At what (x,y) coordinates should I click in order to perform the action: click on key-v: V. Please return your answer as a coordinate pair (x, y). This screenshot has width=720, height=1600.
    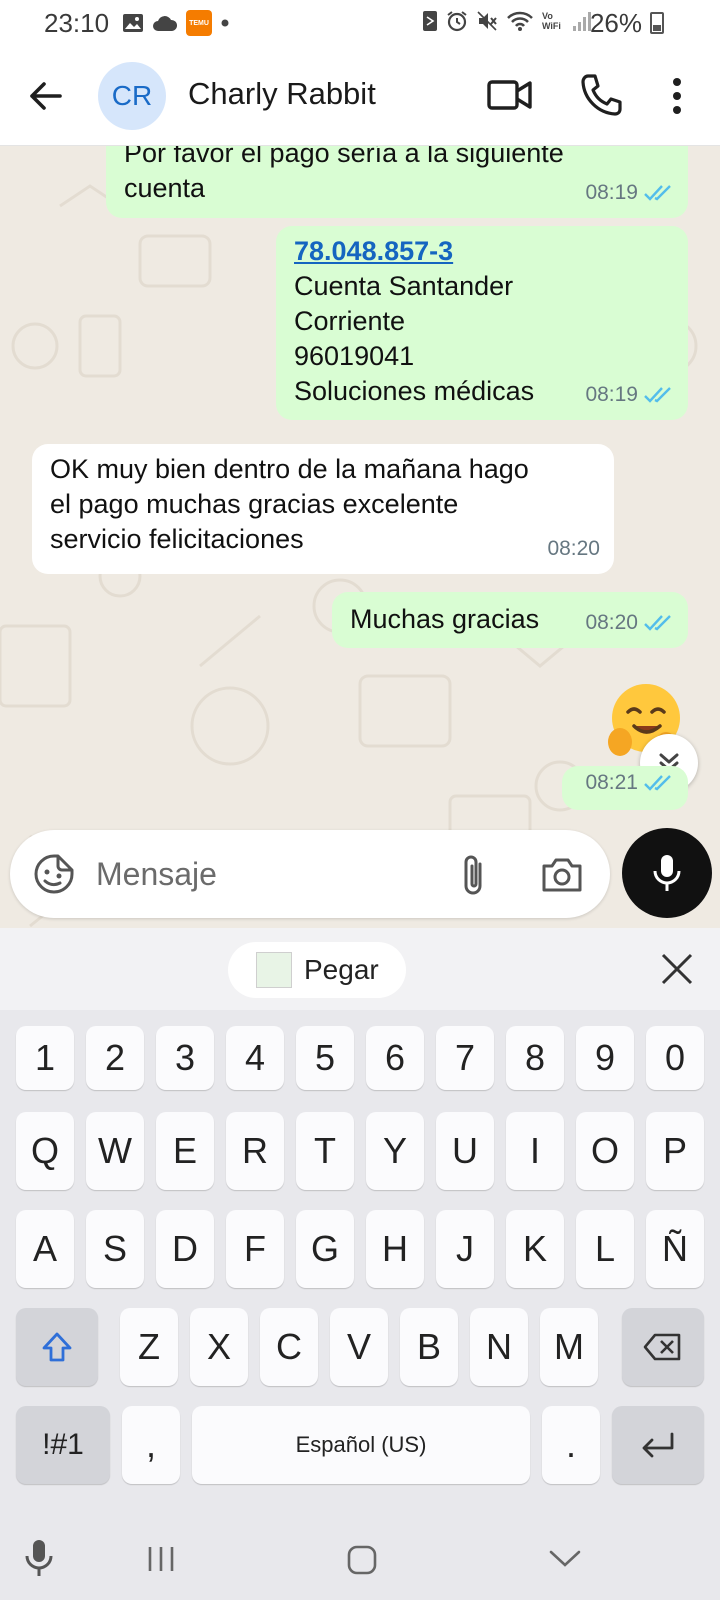
    Looking at the image, I should click on (359, 1347).